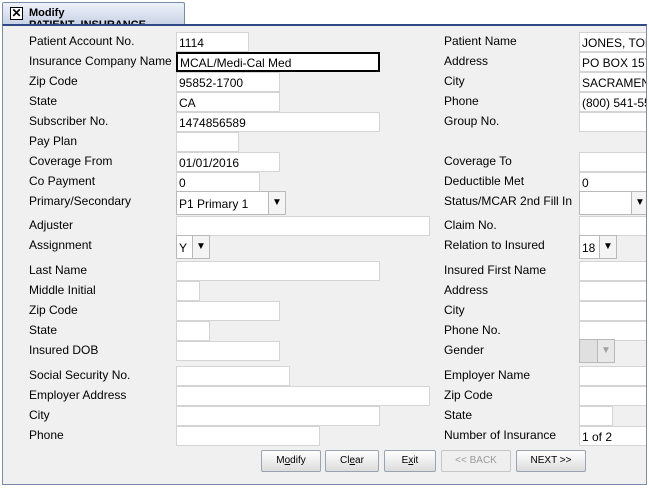 This screenshot has height=488, width=649. What do you see at coordinates (484, 181) in the screenshot?
I see `deductible-met-label: Deductible Met` at bounding box center [484, 181].